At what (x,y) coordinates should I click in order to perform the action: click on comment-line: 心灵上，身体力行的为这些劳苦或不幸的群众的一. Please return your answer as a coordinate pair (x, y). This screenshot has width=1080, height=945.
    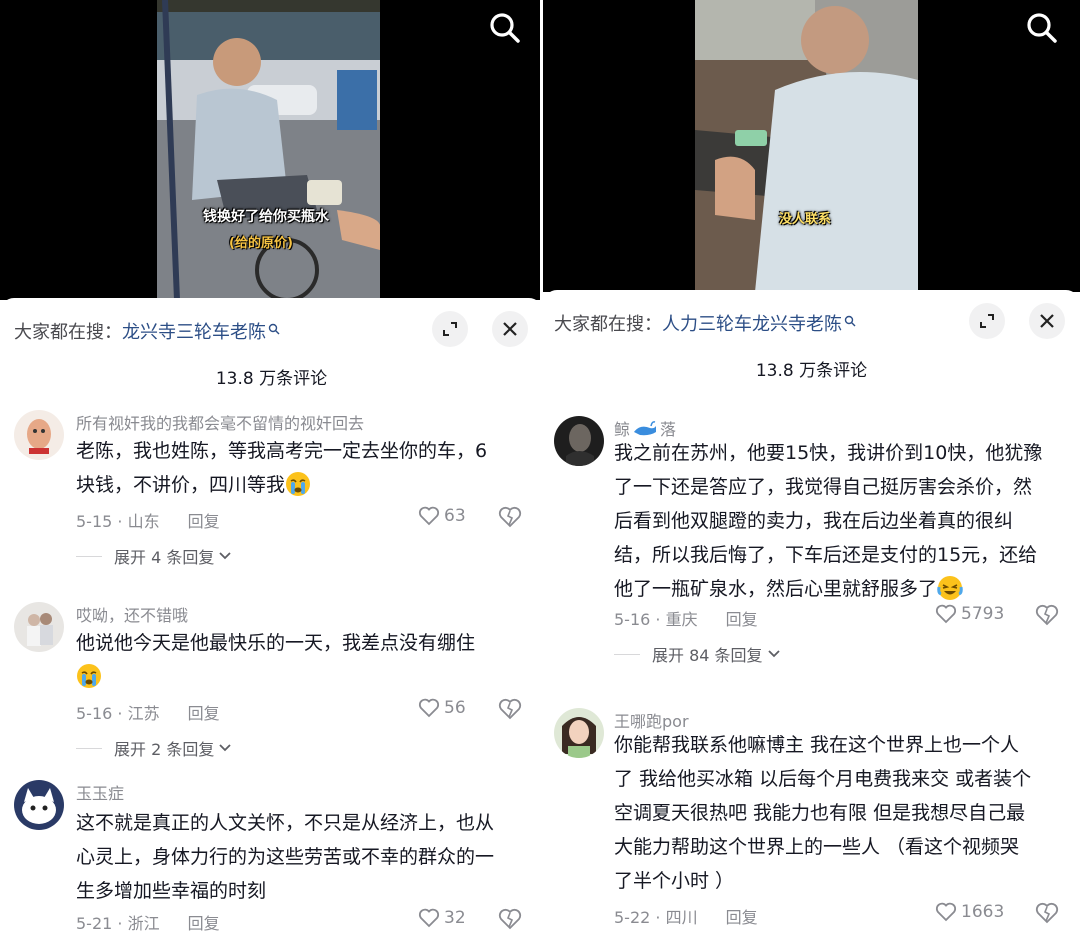
    Looking at the image, I should click on (285, 857).